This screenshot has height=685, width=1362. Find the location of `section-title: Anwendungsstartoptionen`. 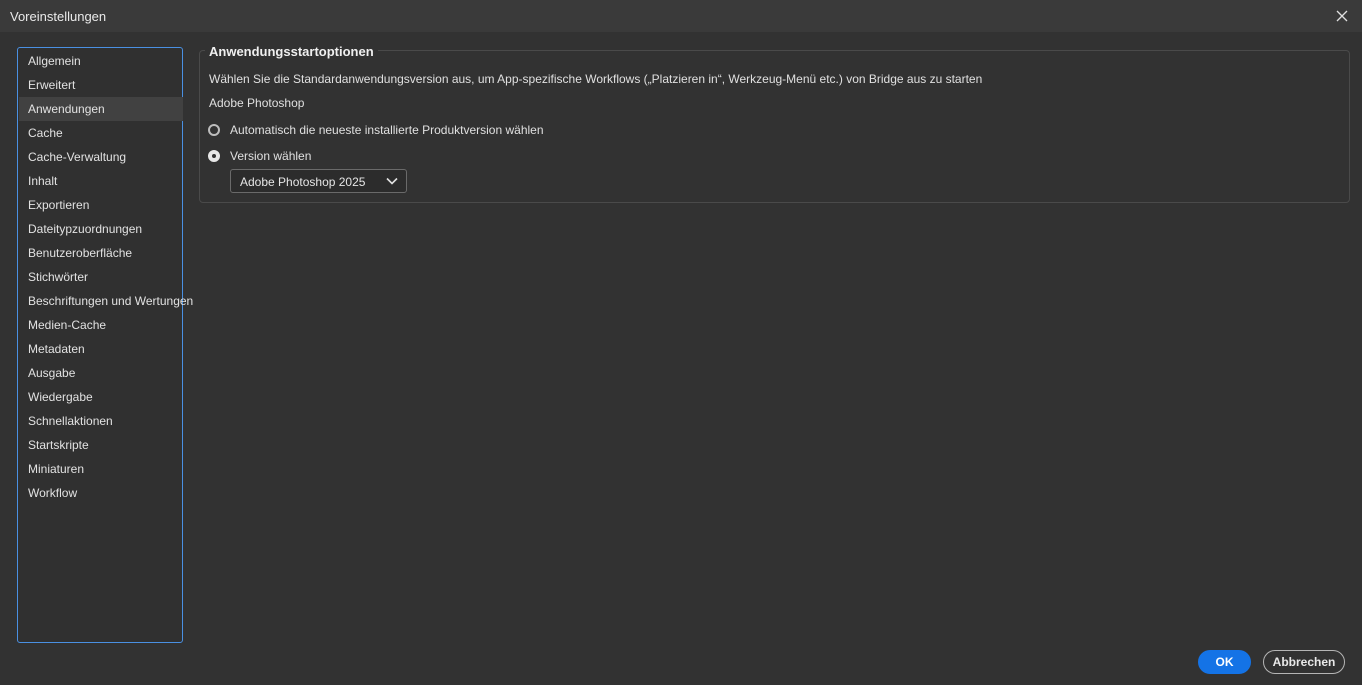

section-title: Anwendungsstartoptionen is located at coordinates (291, 51).